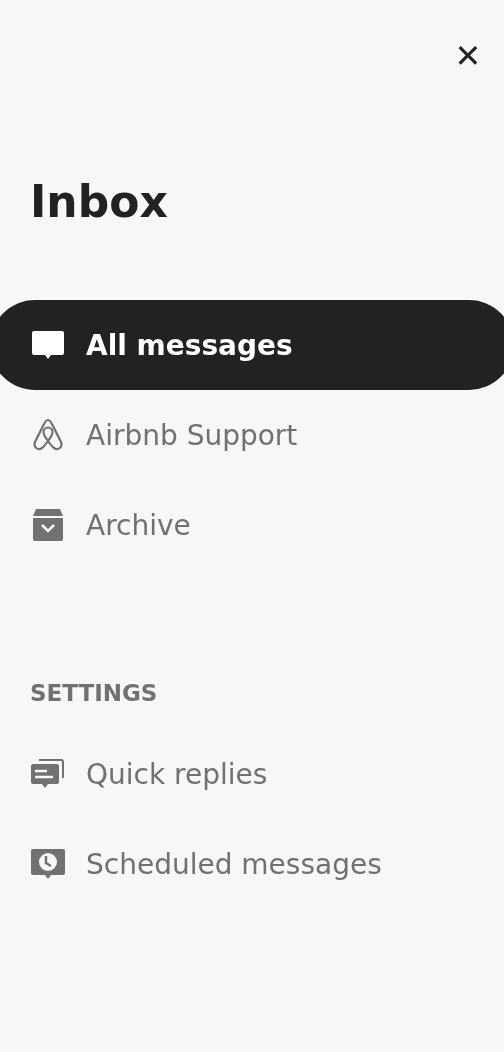  Describe the element at coordinates (252, 864) in the screenshot. I see `settings-item: Scheduled messages` at that location.